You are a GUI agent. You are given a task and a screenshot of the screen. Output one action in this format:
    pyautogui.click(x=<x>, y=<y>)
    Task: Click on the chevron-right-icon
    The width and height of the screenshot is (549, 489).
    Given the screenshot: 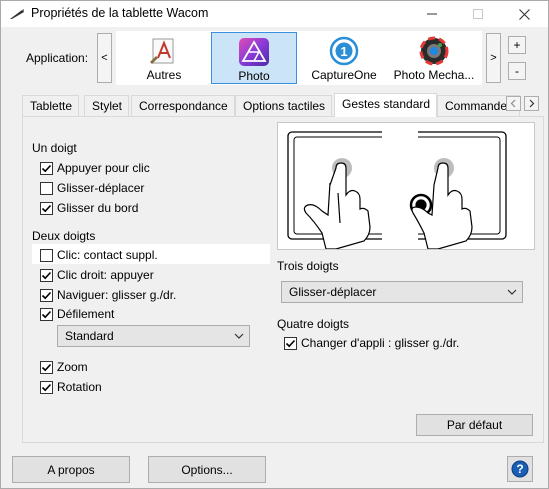 What is the action you would take?
    pyautogui.click(x=532, y=103)
    